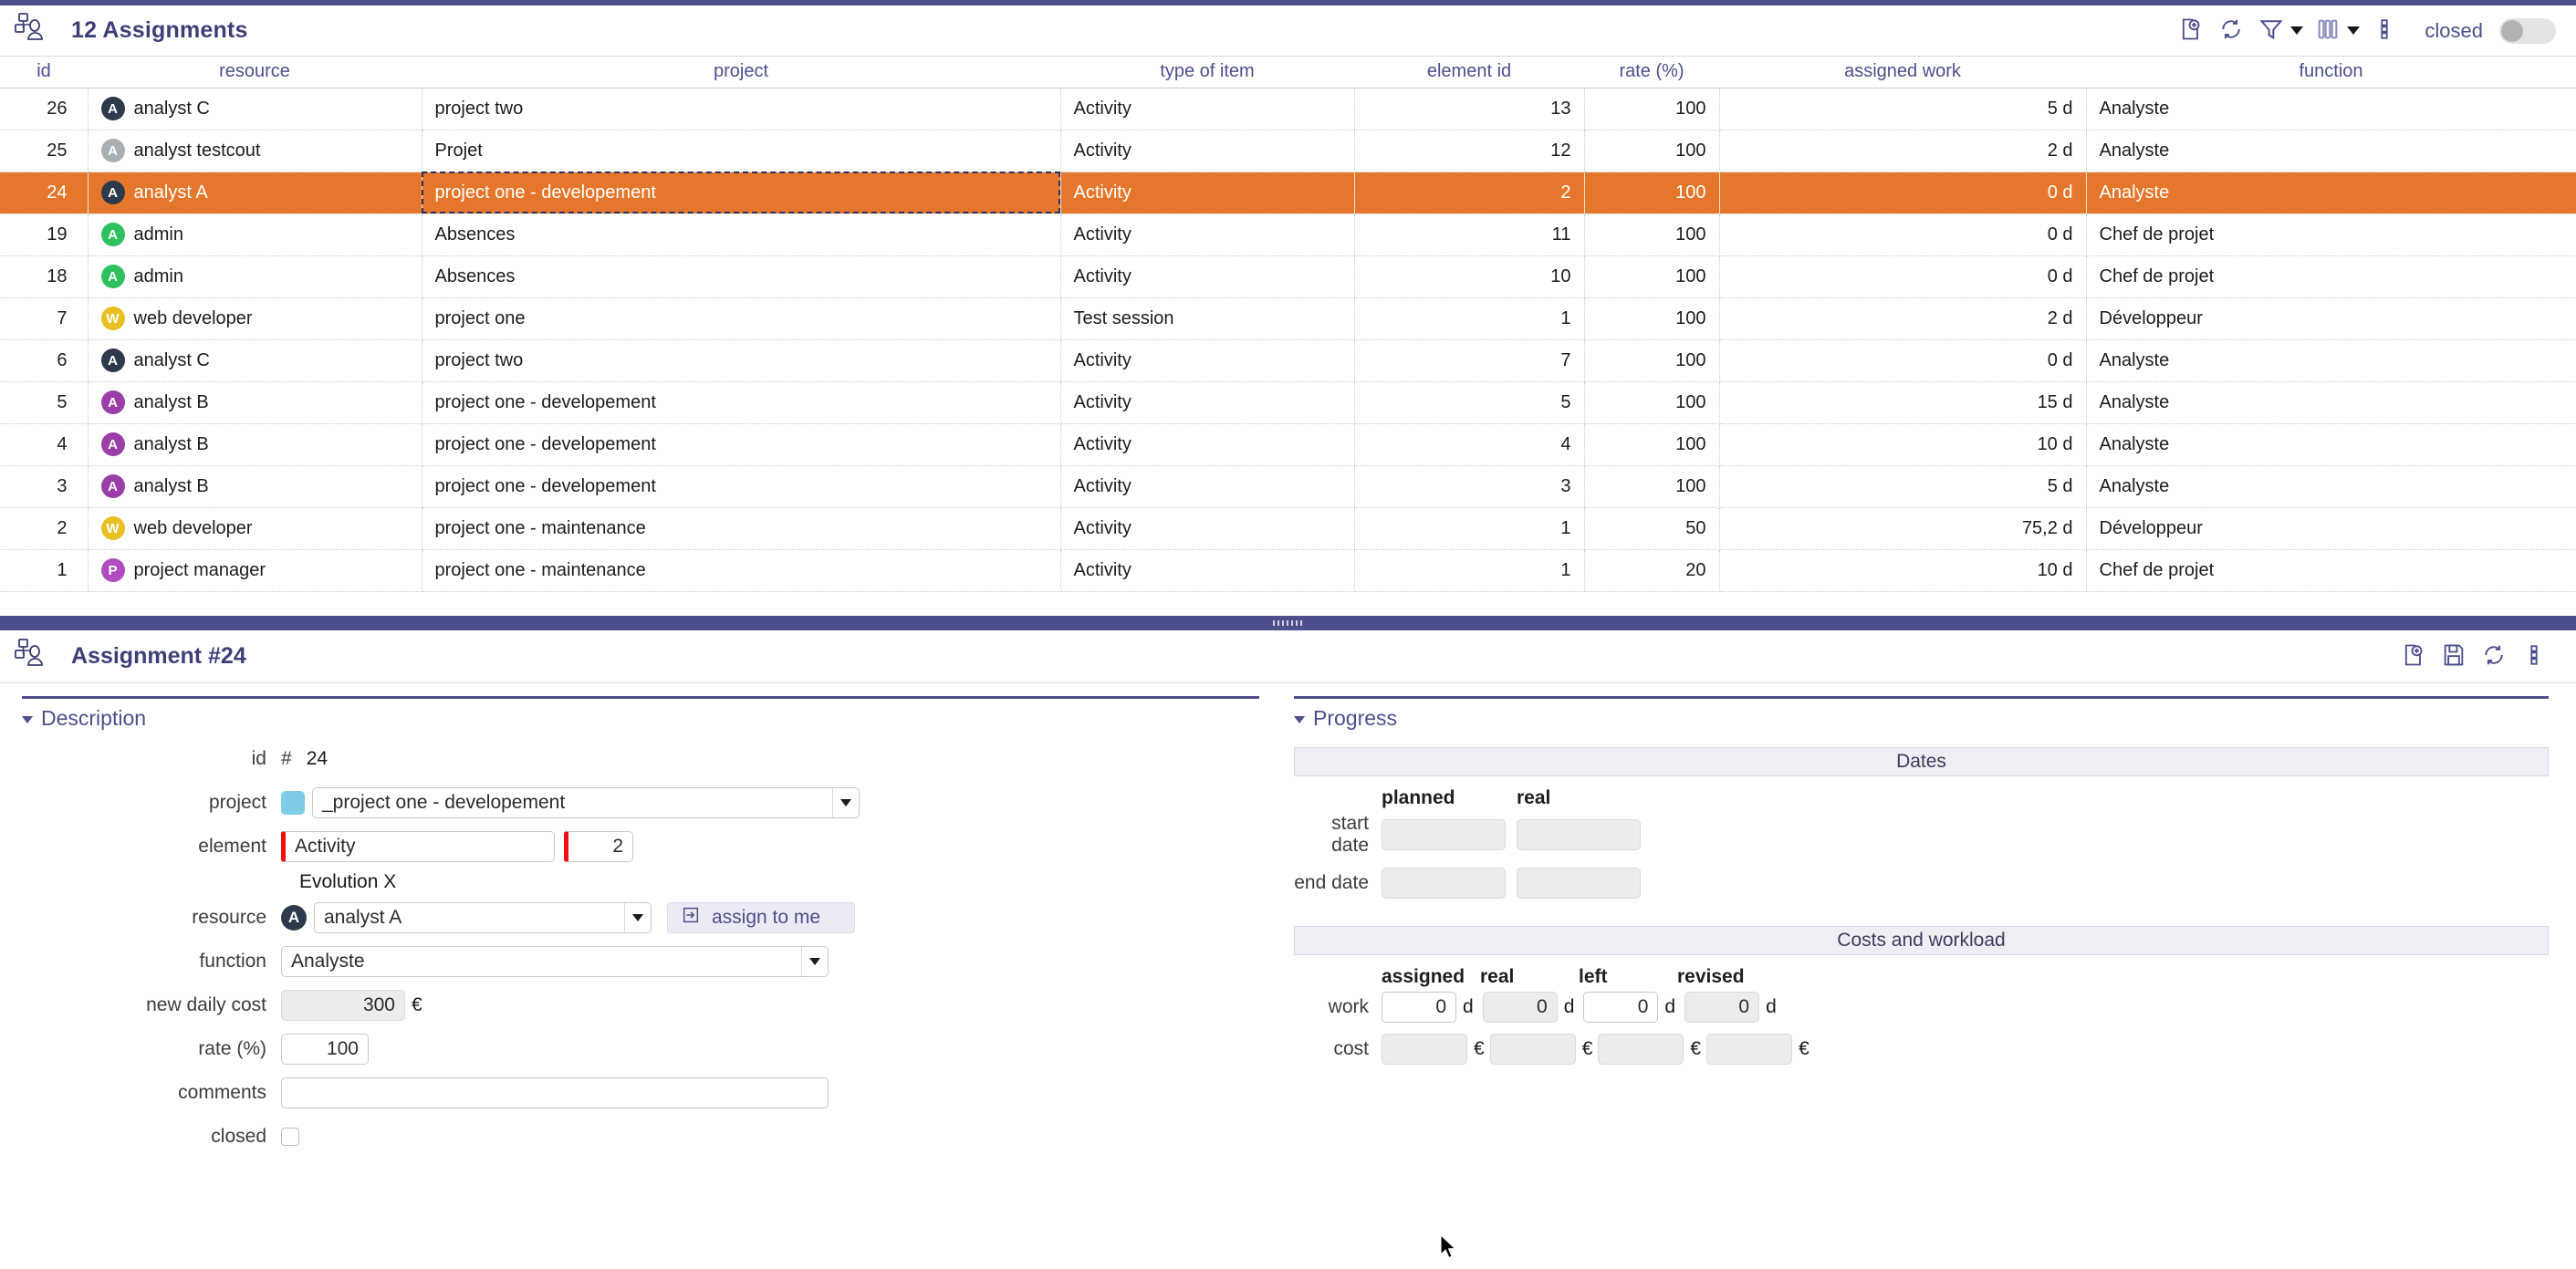 The height and width of the screenshot is (1269, 2576). I want to click on cell-project: Absences, so click(741, 276).